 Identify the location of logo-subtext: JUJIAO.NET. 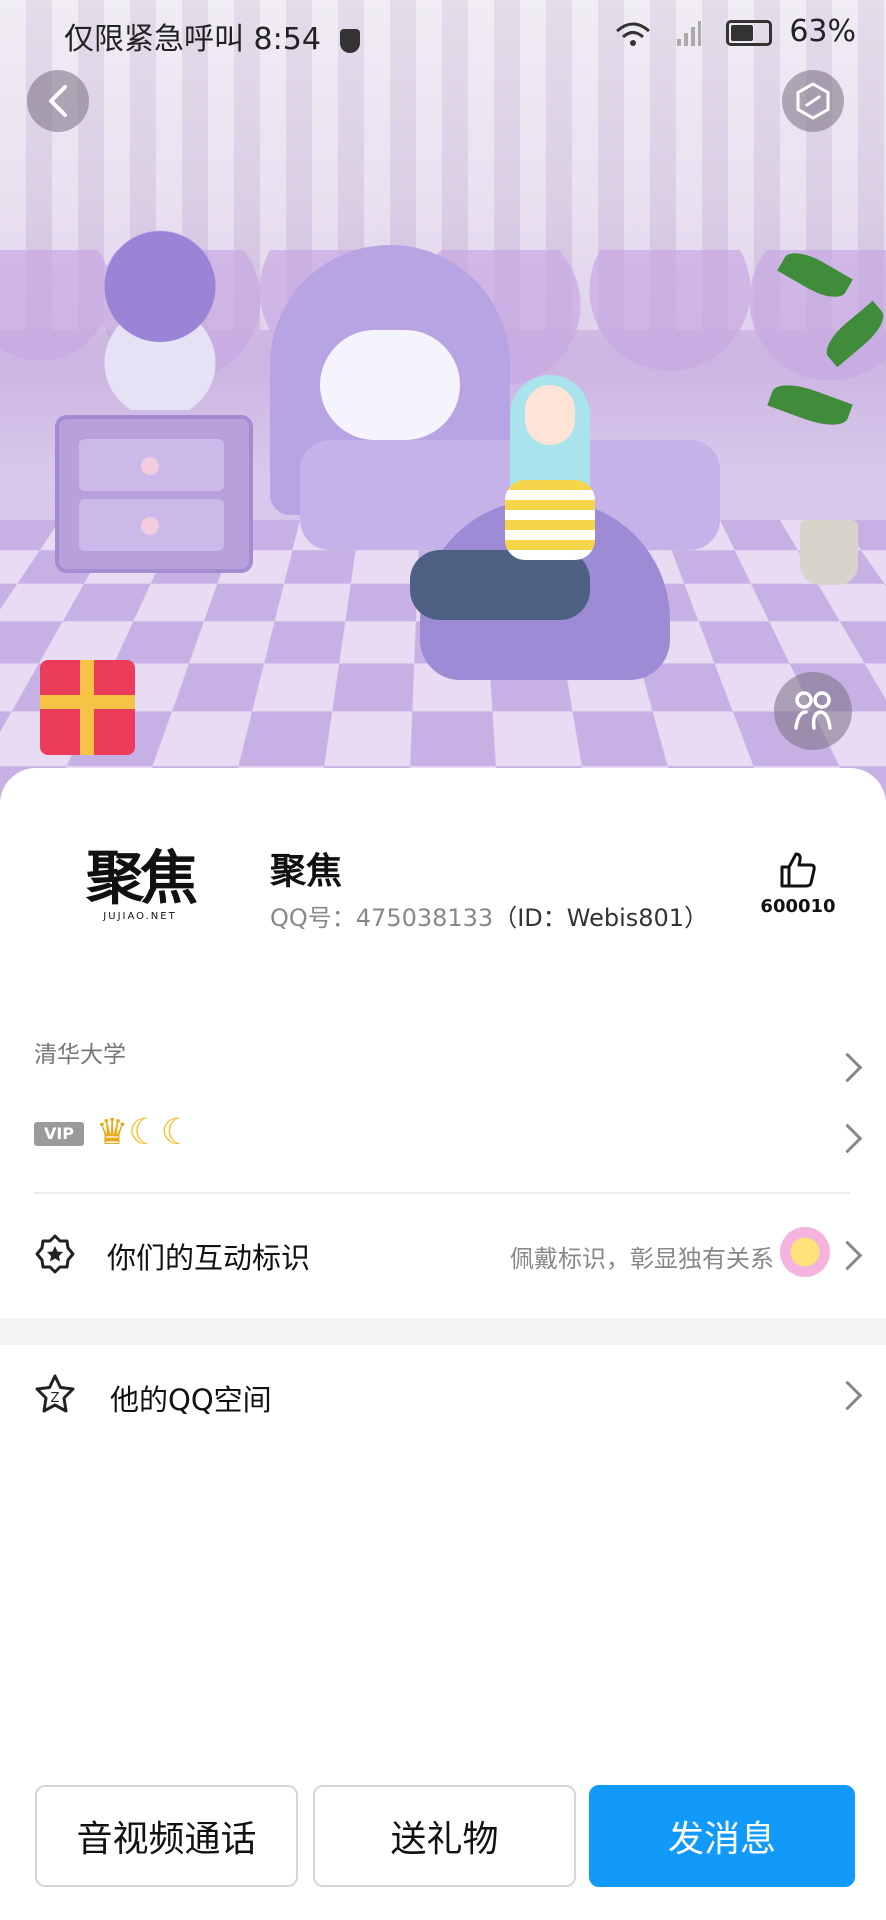
(140, 916).